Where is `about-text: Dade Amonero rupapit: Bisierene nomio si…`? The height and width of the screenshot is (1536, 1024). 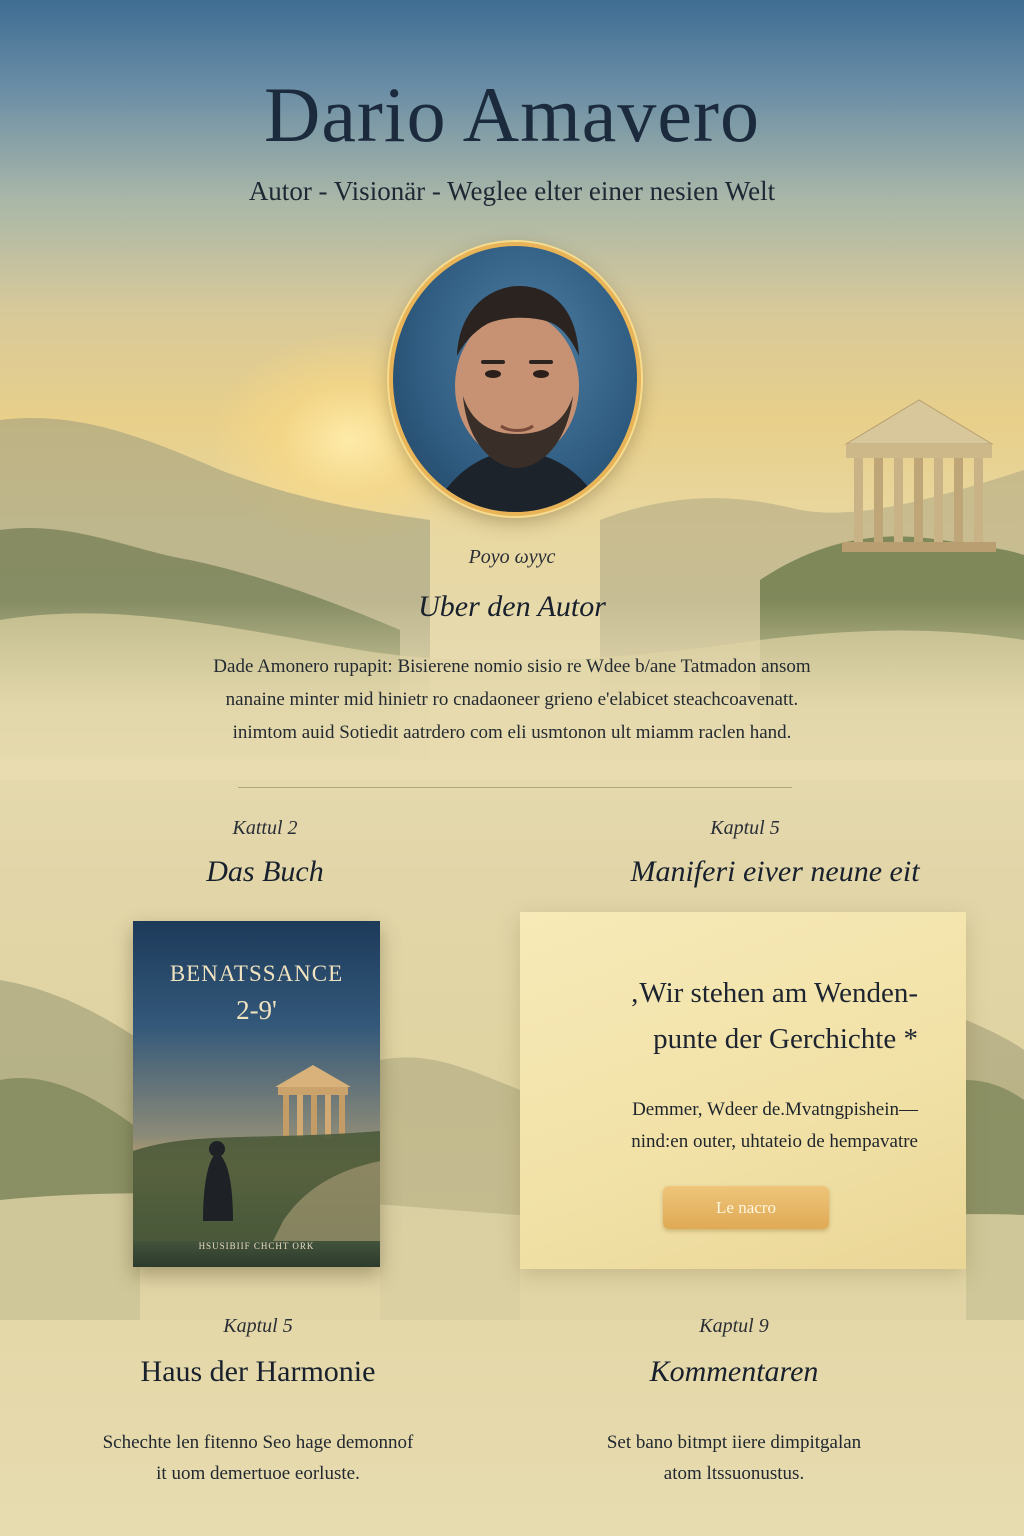 about-text: Dade Amonero rupapit: Bisierene nomio si… is located at coordinates (512, 699).